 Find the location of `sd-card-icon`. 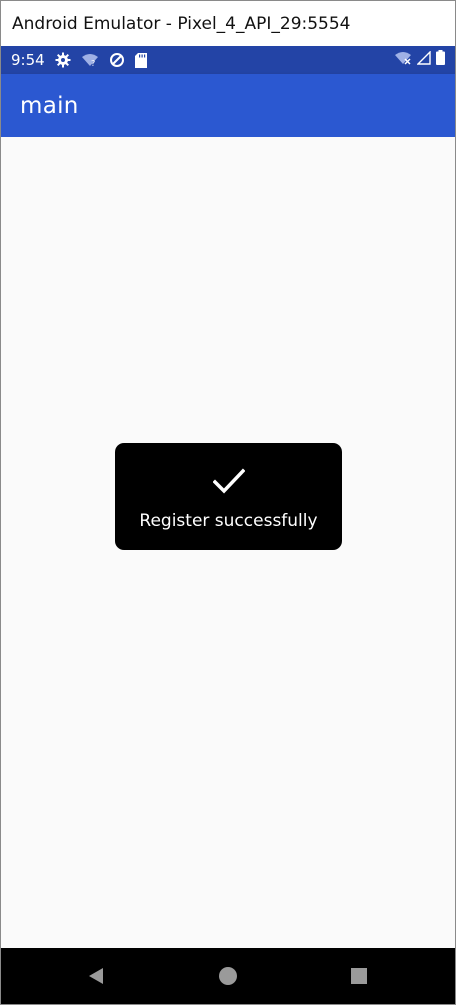

sd-card-icon is located at coordinates (140, 60).